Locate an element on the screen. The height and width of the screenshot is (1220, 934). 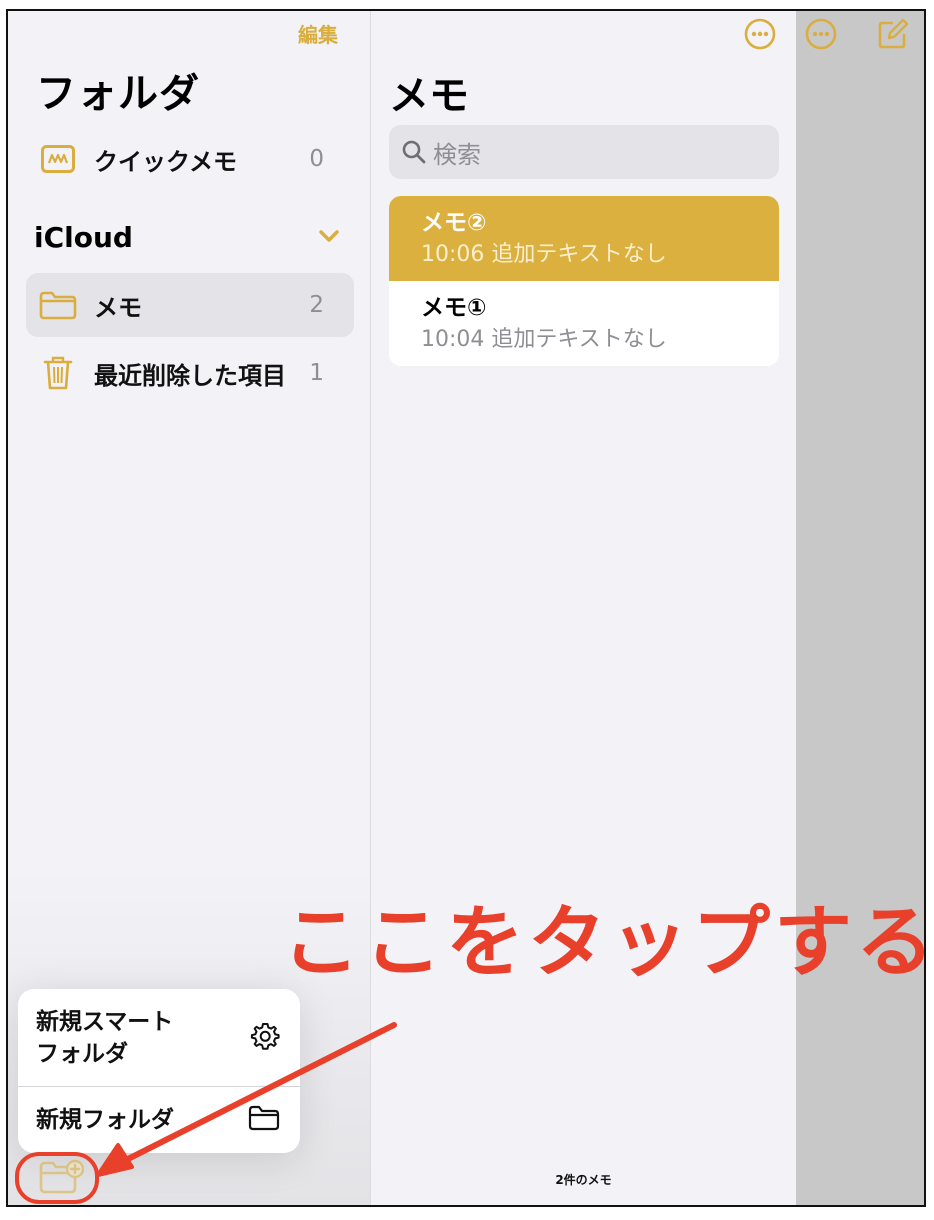
compose-icon is located at coordinates (893, 34).